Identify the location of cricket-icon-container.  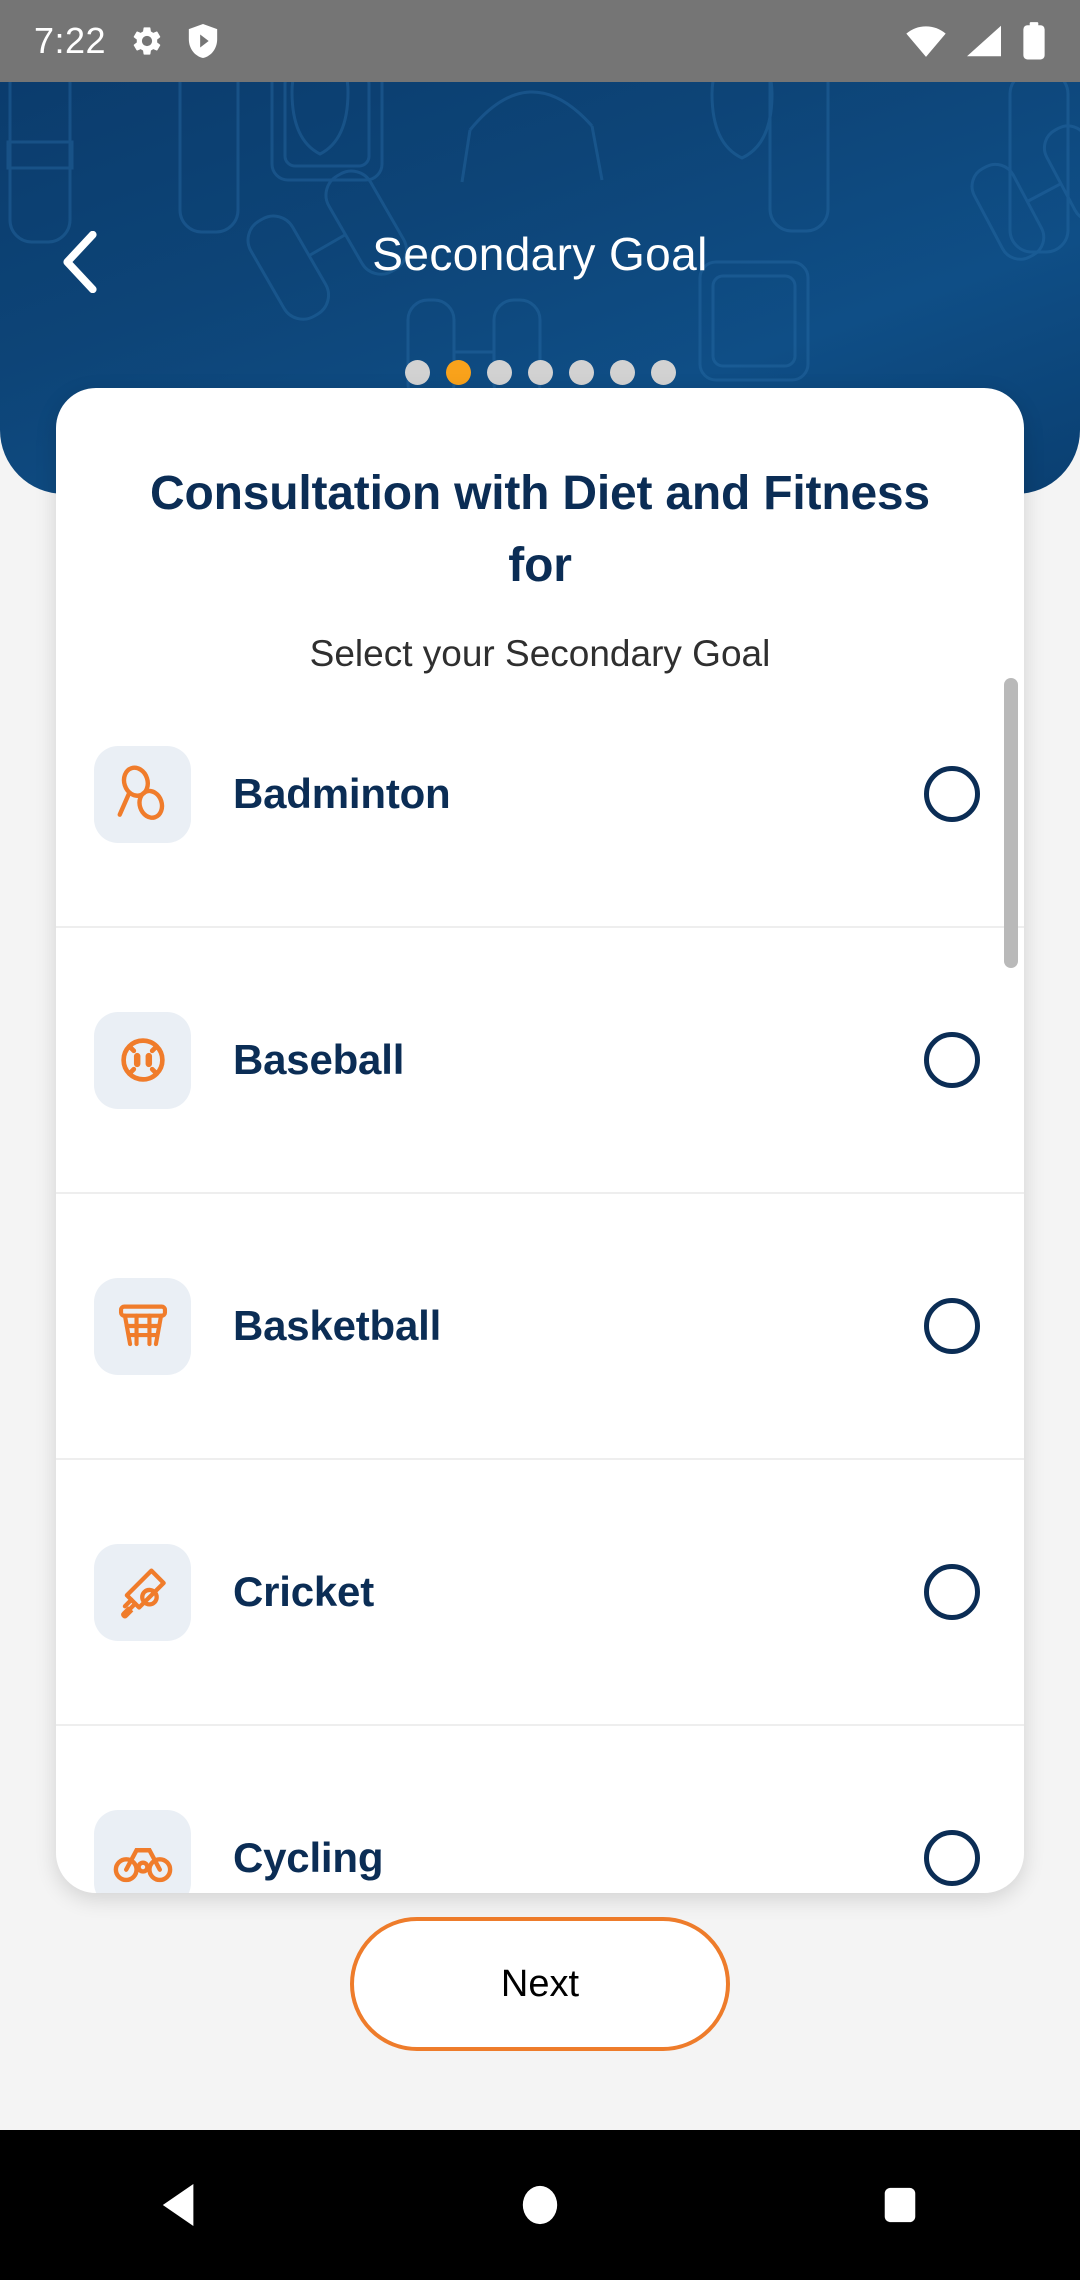
(142, 1592).